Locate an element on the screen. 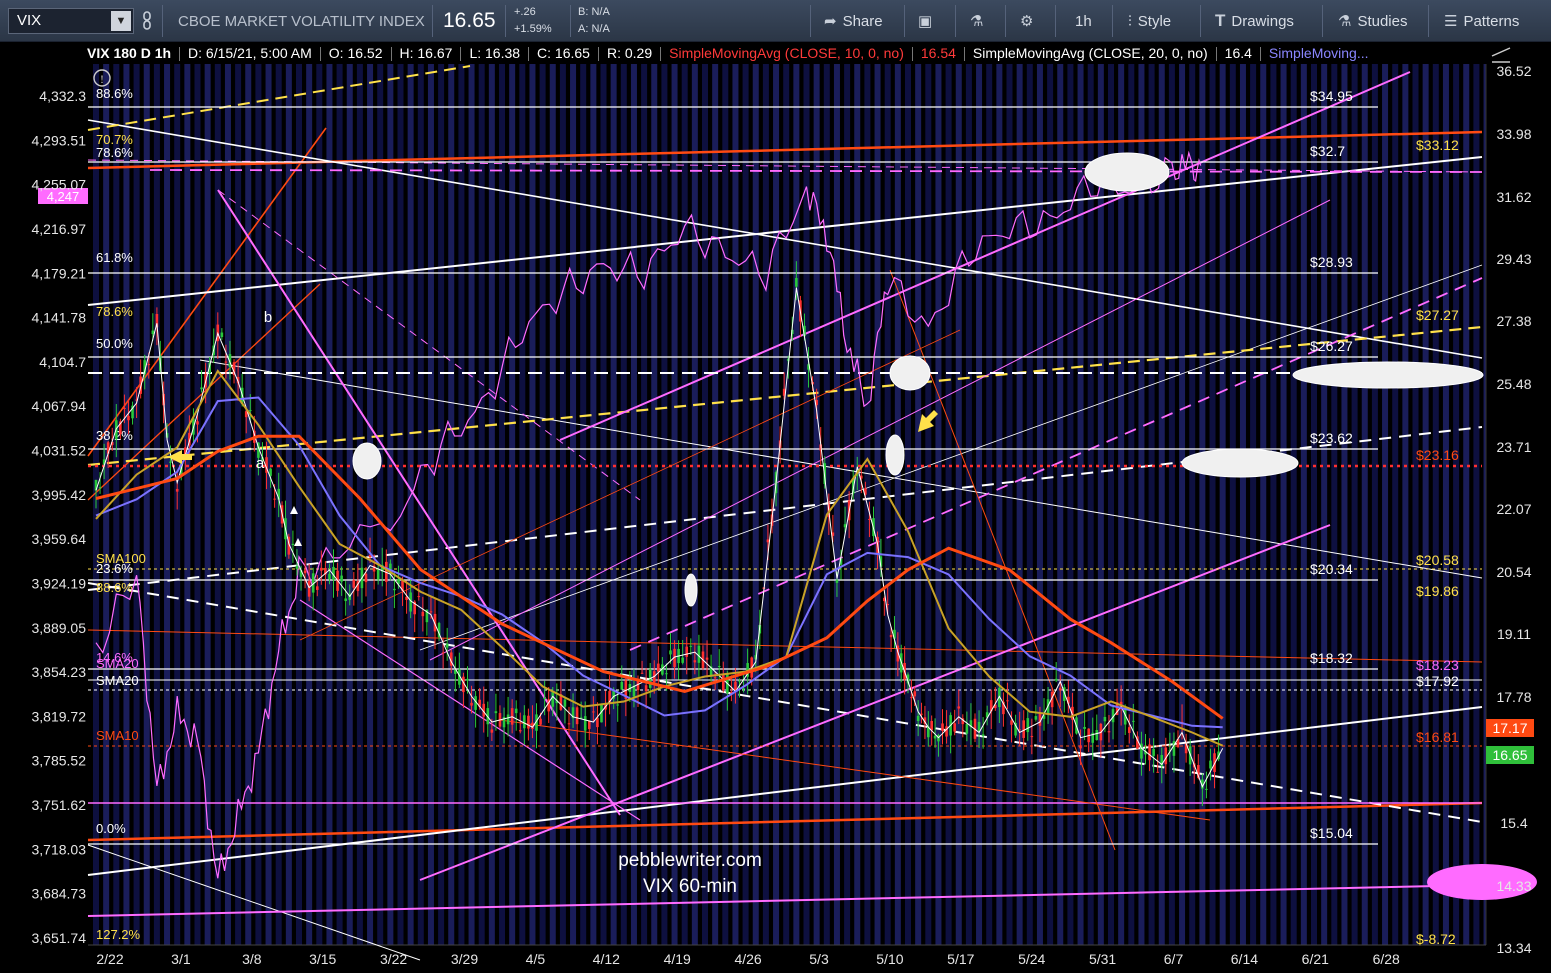 This screenshot has width=1551, height=973. x-axis-tick: 5/3 is located at coordinates (819, 959).